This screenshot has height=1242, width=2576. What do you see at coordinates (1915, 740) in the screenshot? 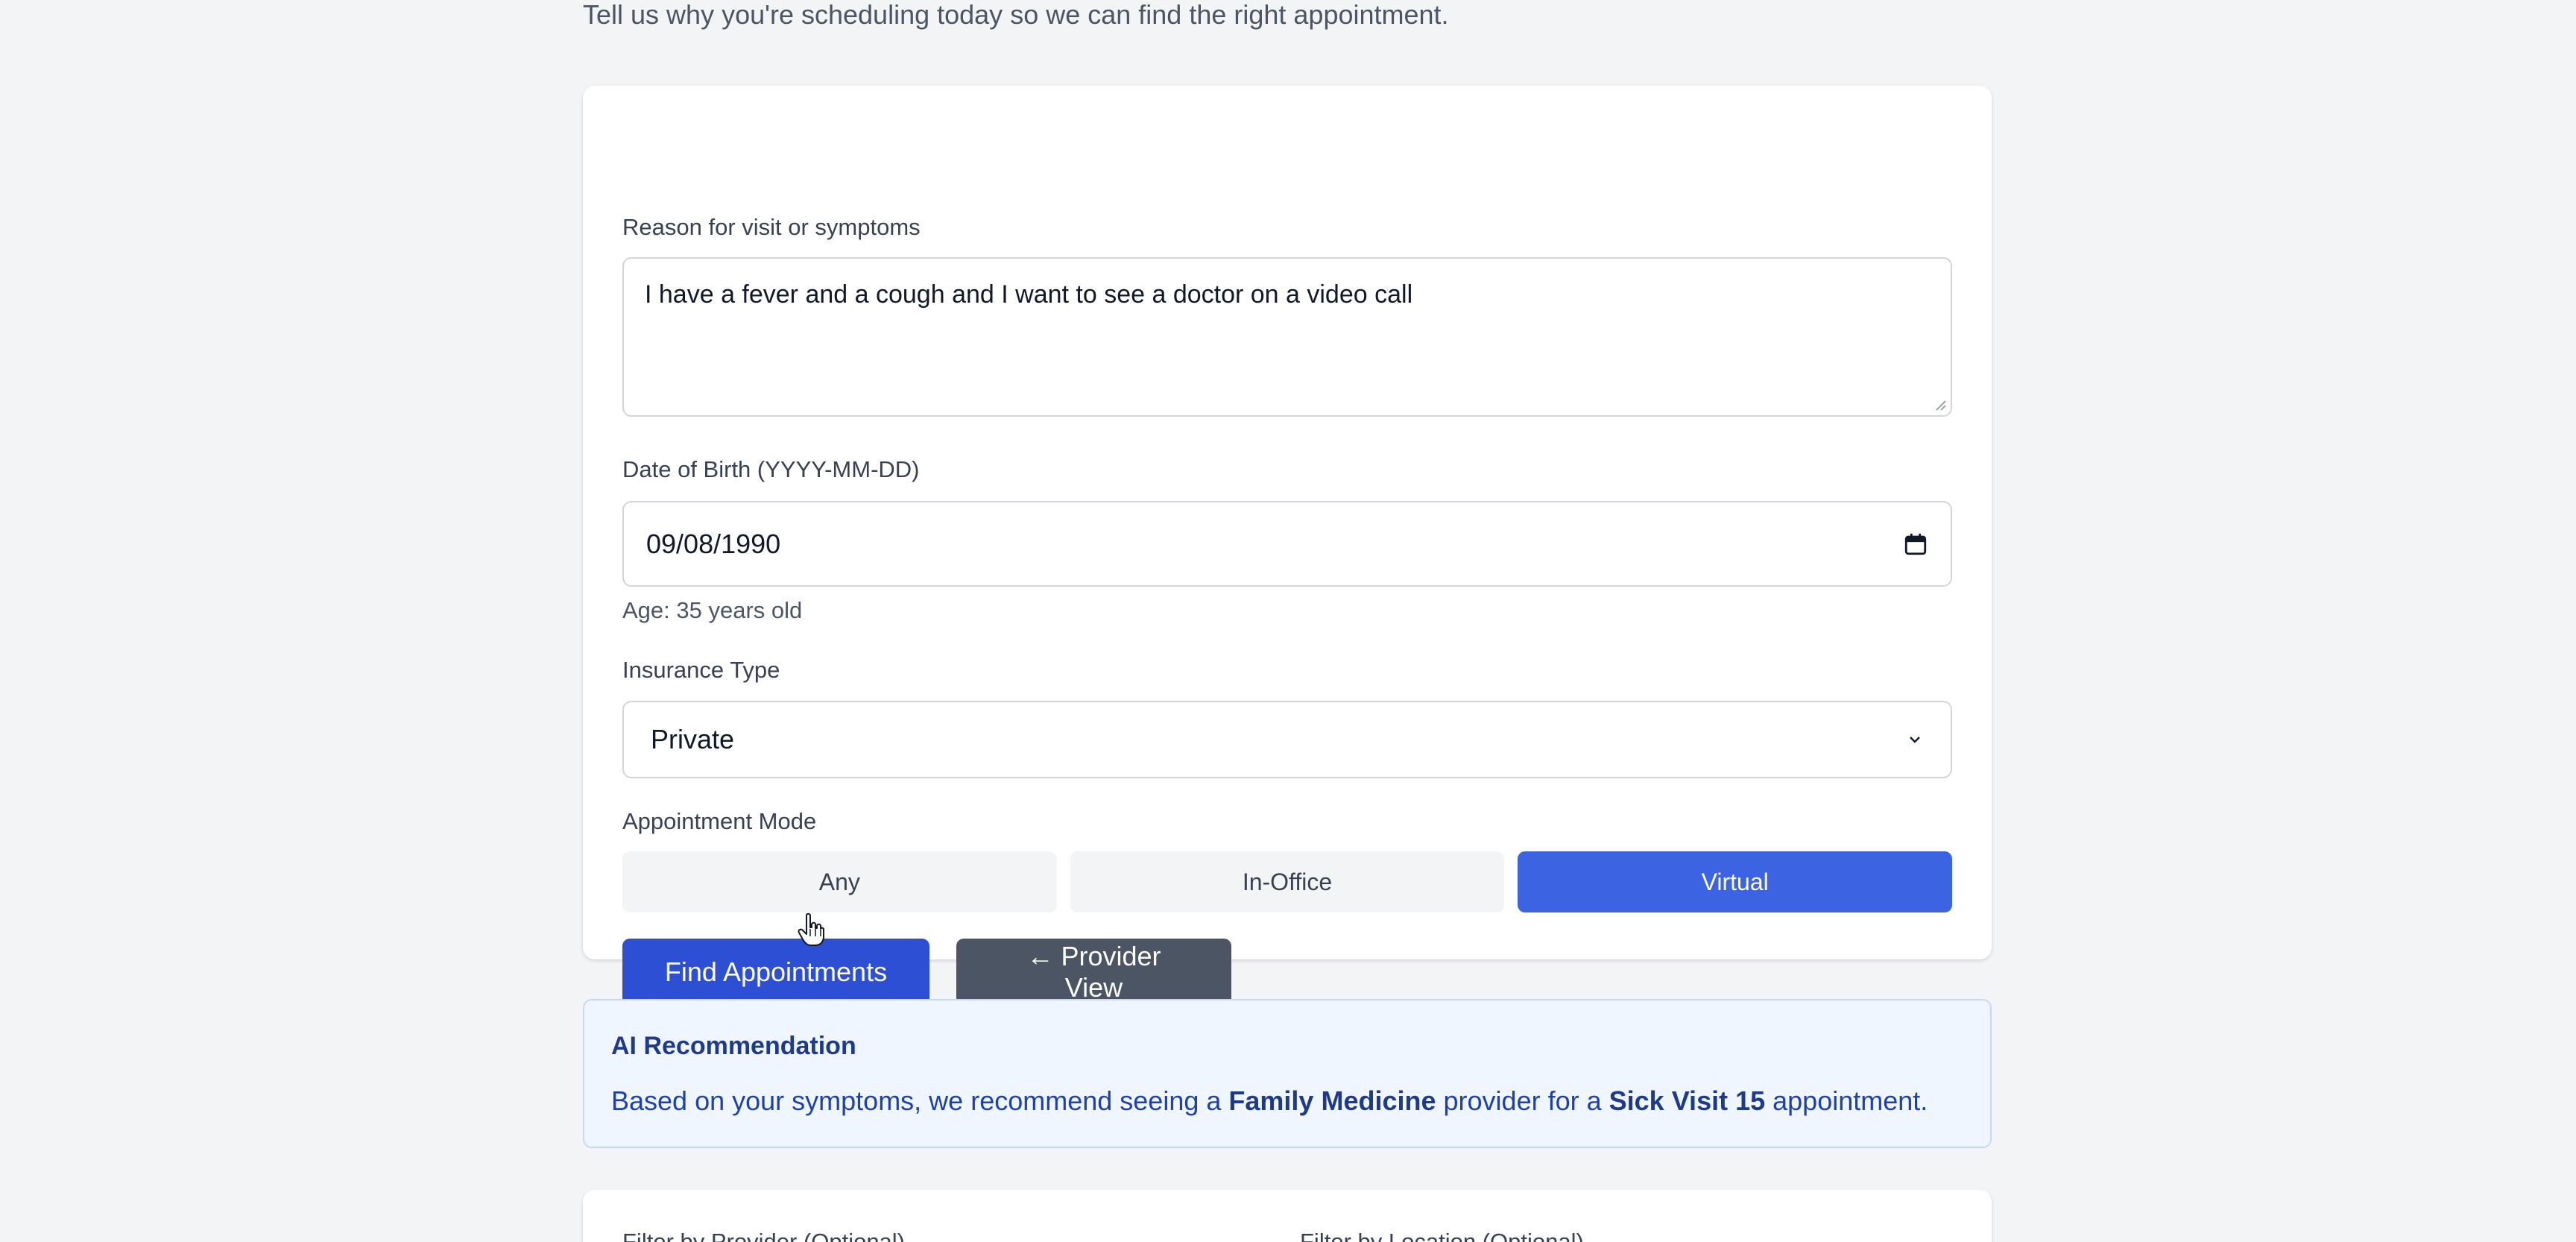
I see `chevron-down-icon` at bounding box center [1915, 740].